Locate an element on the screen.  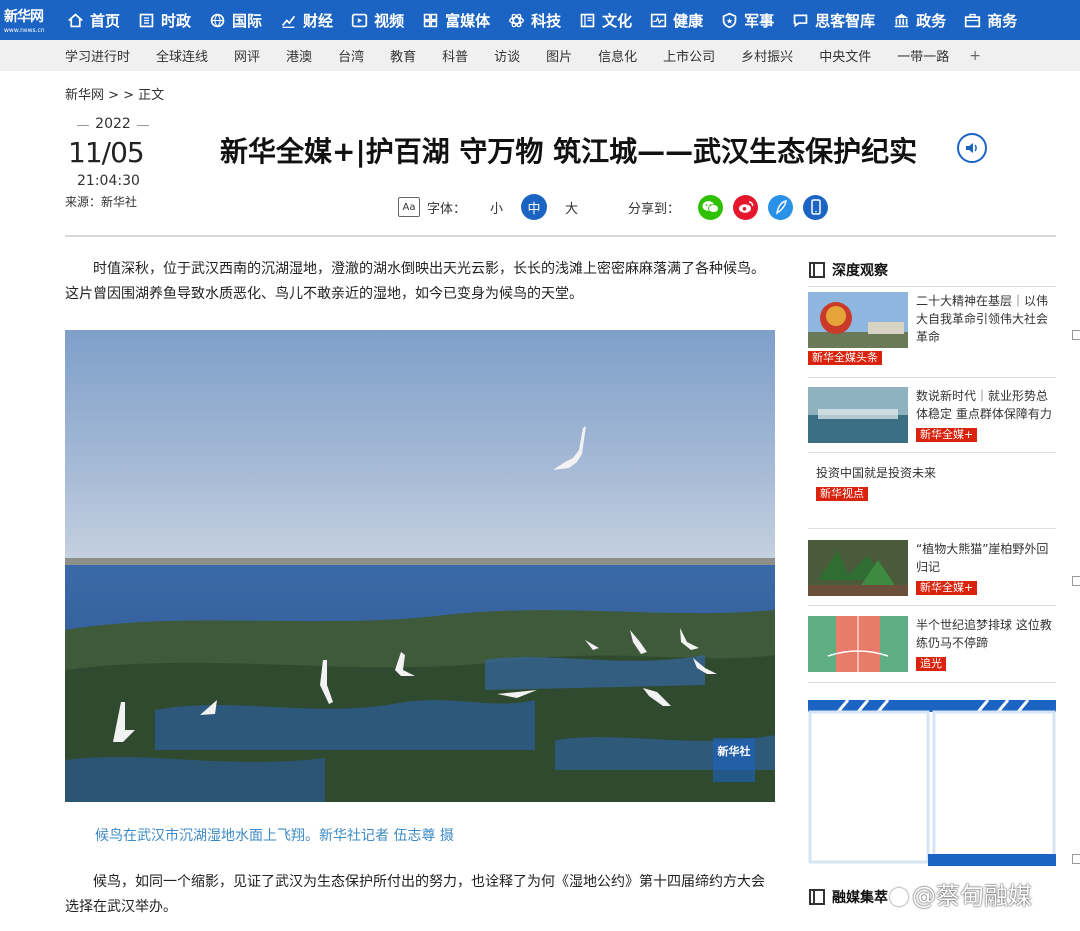
share-mobile-button is located at coordinates (816, 207).